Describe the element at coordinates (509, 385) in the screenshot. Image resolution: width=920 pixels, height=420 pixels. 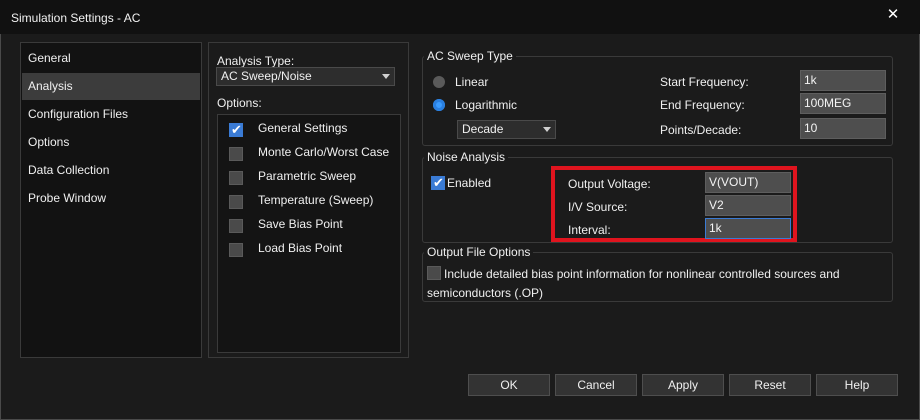
I see `ok-button: OK` at that location.